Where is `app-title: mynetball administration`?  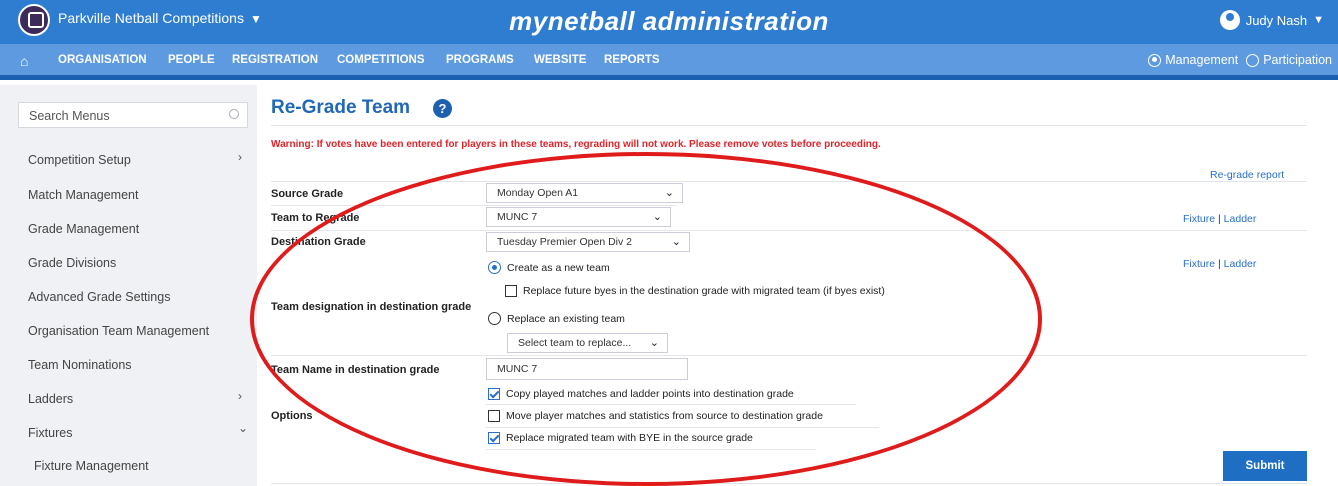
app-title: mynetball administration is located at coordinates (669, 21).